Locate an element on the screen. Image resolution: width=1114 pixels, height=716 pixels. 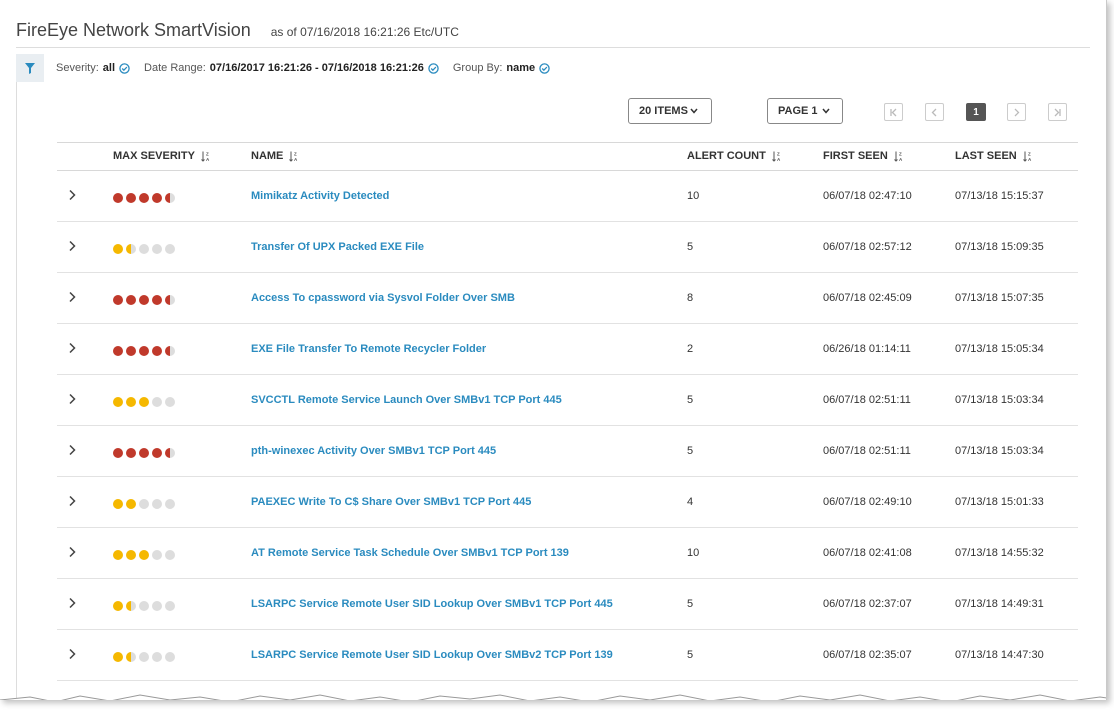
app-title: FireEye Network SmartVision is located at coordinates (133, 30).